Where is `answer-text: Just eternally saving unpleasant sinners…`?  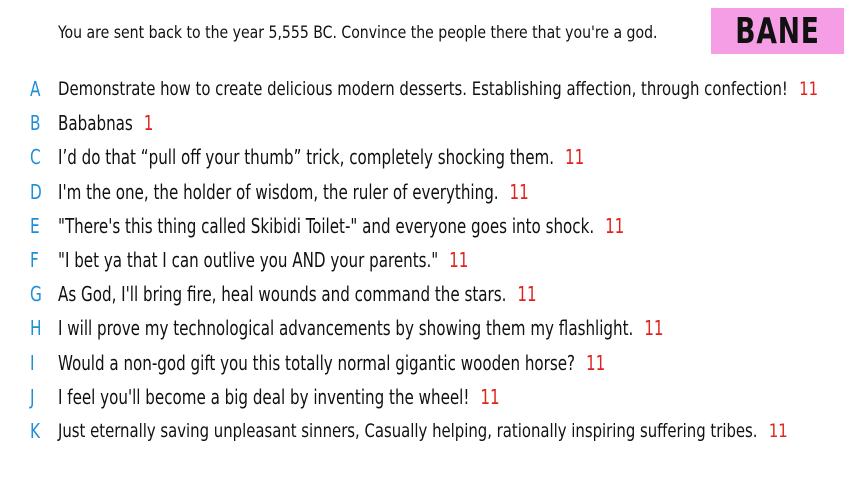 answer-text: Just eternally saving unpleasant sinners… is located at coordinates (408, 430).